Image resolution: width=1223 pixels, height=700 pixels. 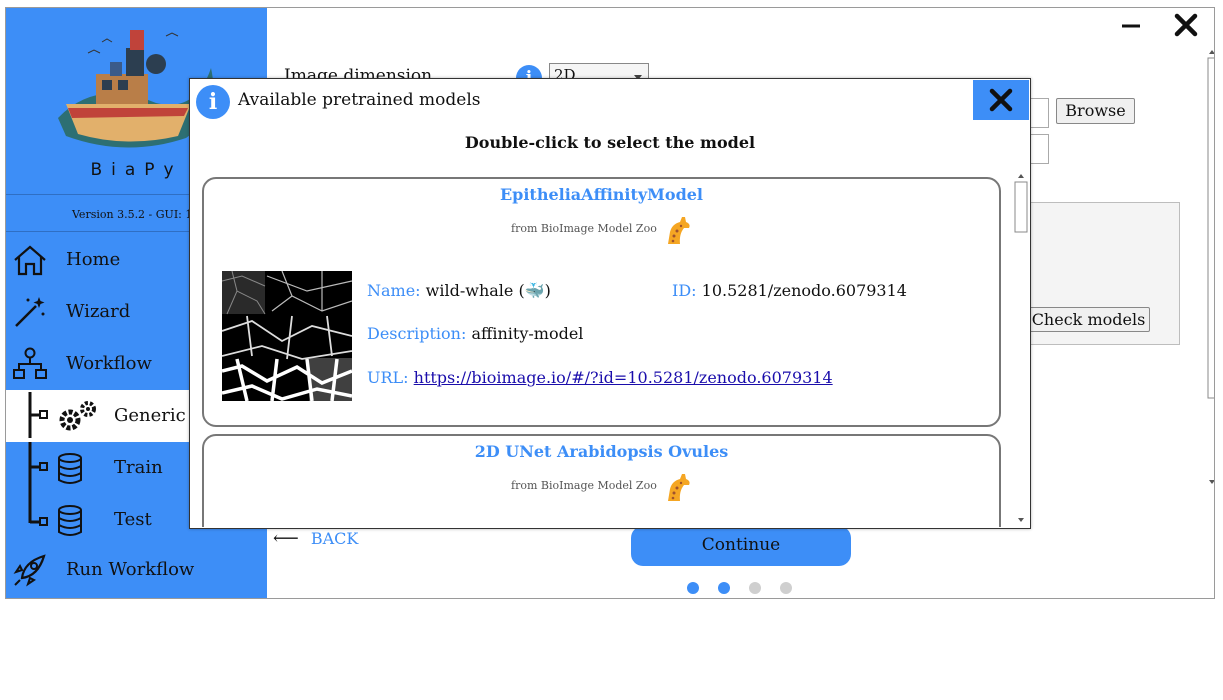 What do you see at coordinates (150, 415) in the screenshot?
I see `sidebar-item-label: Generic` at bounding box center [150, 415].